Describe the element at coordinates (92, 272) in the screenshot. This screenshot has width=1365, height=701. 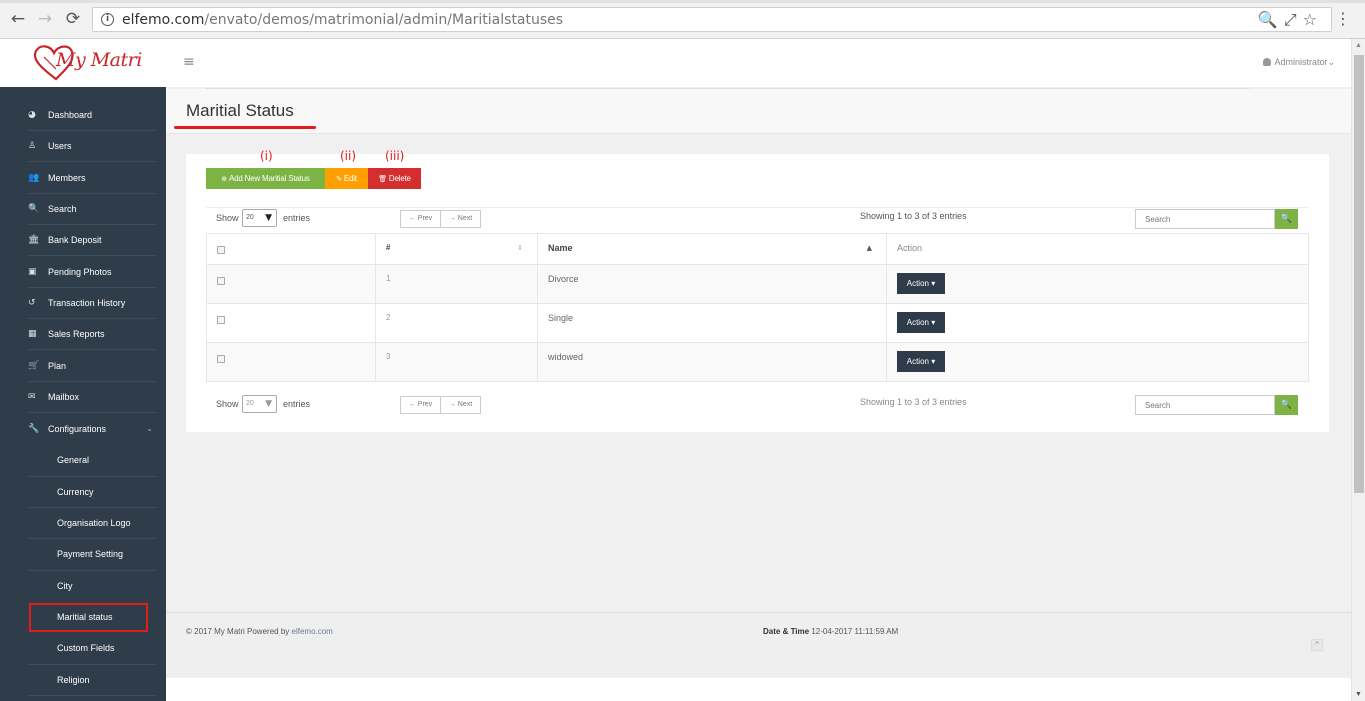
I see `sidebar-item-pending-photos: ▣ Pending Photos` at that location.